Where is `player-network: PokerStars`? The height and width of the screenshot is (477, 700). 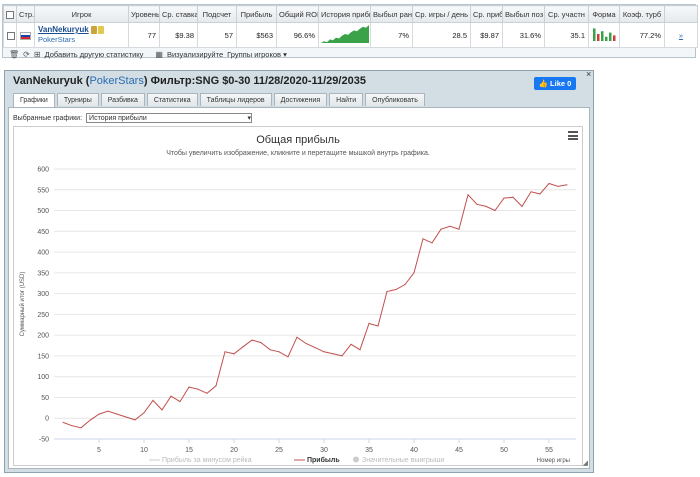
player-network: PokerStars is located at coordinates (57, 39).